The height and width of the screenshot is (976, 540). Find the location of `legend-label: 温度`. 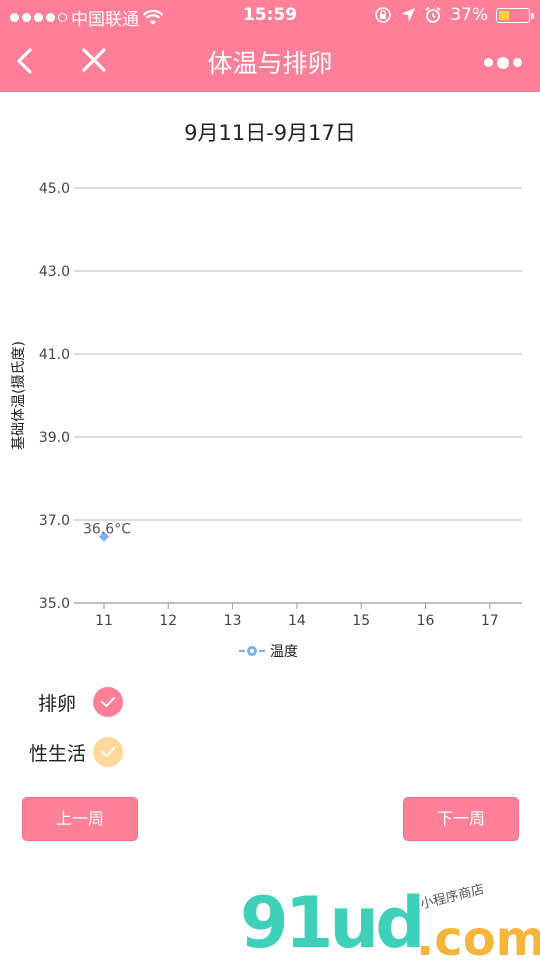

legend-label: 温度 is located at coordinates (284, 652).